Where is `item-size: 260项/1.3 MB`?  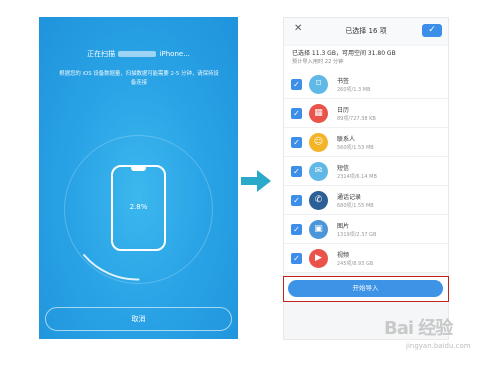
item-size: 260项/1.3 MB is located at coordinates (354, 90).